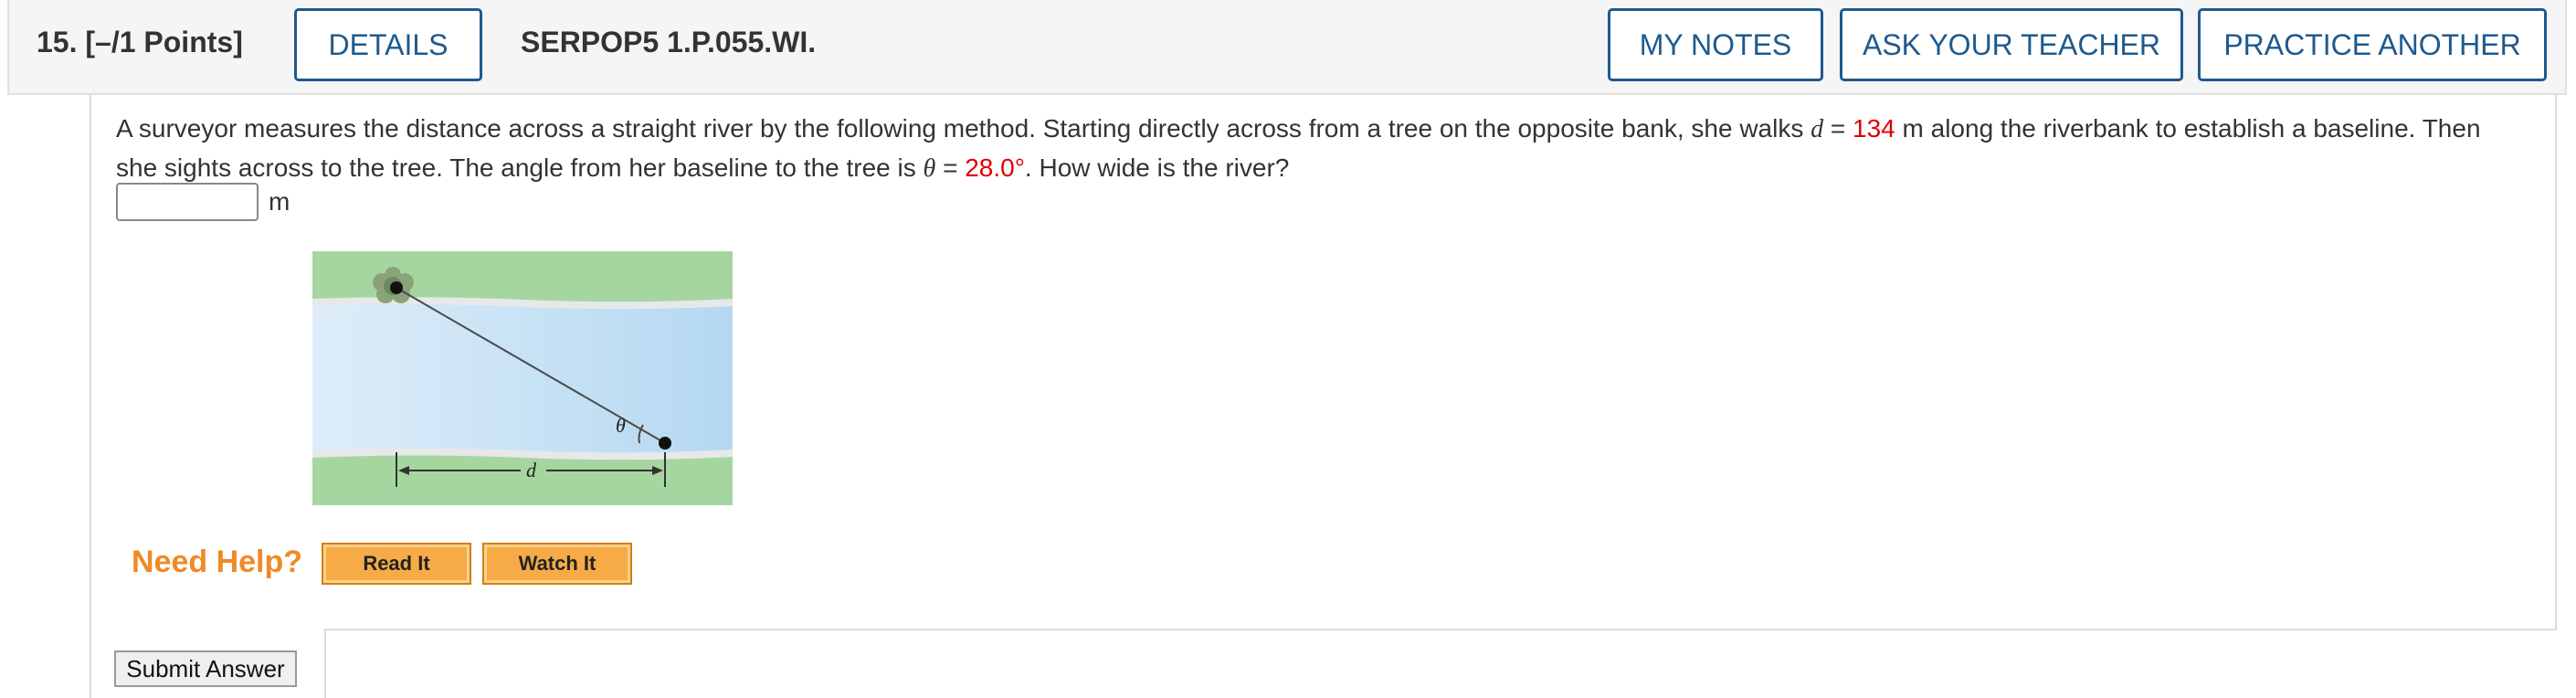 The width and height of the screenshot is (2576, 698). What do you see at coordinates (522, 454) in the screenshot?
I see `near-bank` at bounding box center [522, 454].